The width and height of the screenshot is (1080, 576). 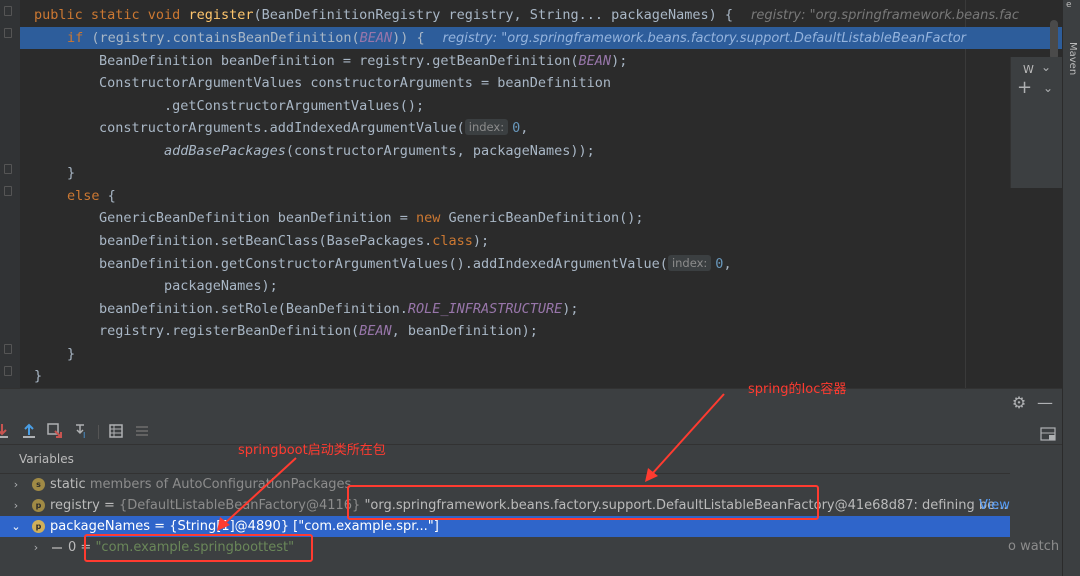 What do you see at coordinates (198, 548) in the screenshot?
I see `package-value-highlight` at bounding box center [198, 548].